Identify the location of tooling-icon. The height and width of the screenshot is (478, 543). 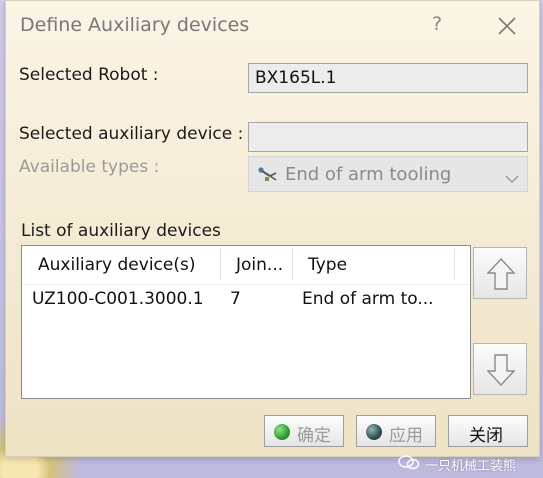
(268, 174).